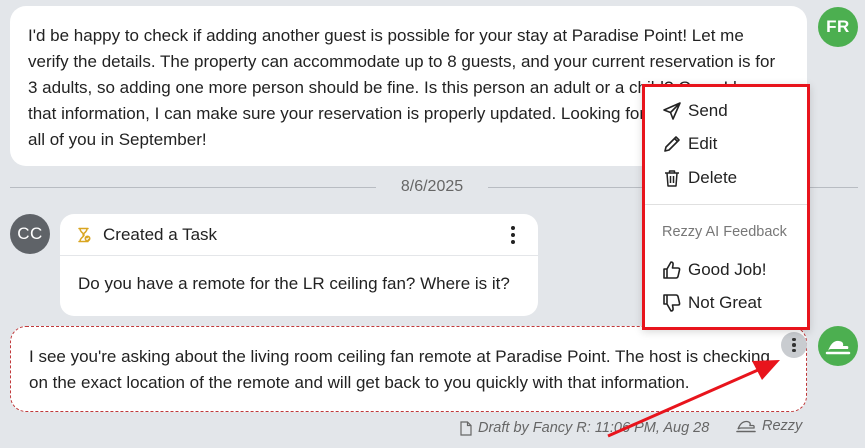 The height and width of the screenshot is (448, 865). What do you see at coordinates (594, 428) in the screenshot?
I see `draft-meta: Draft by Fancy R: 11:06 PM, Aug 28` at bounding box center [594, 428].